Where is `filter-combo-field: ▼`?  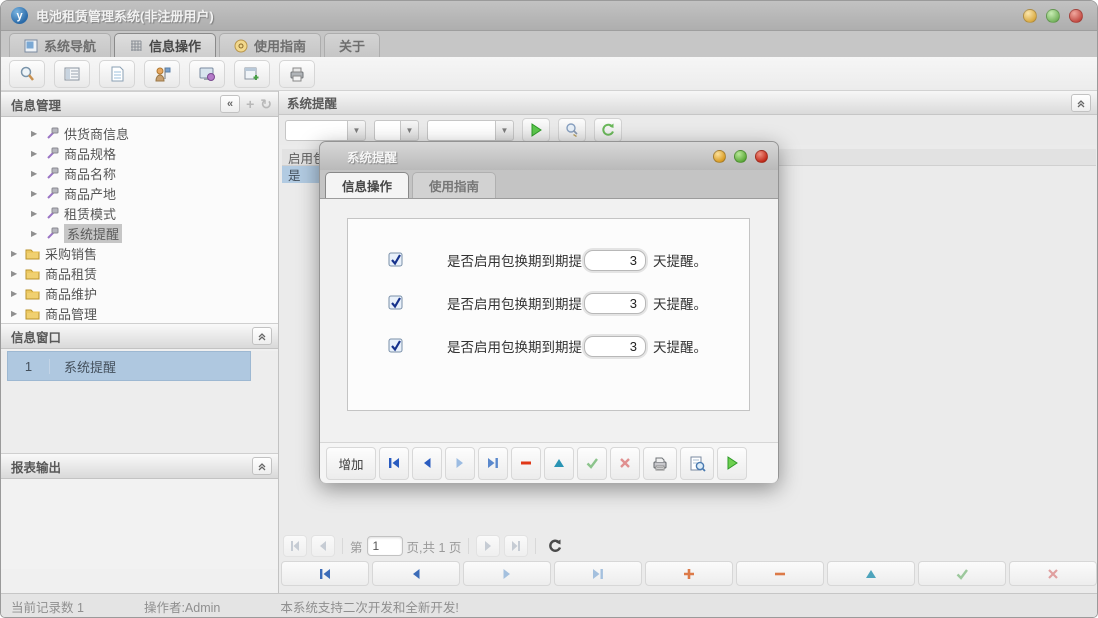
filter-combo-field: ▼ is located at coordinates (325, 130).